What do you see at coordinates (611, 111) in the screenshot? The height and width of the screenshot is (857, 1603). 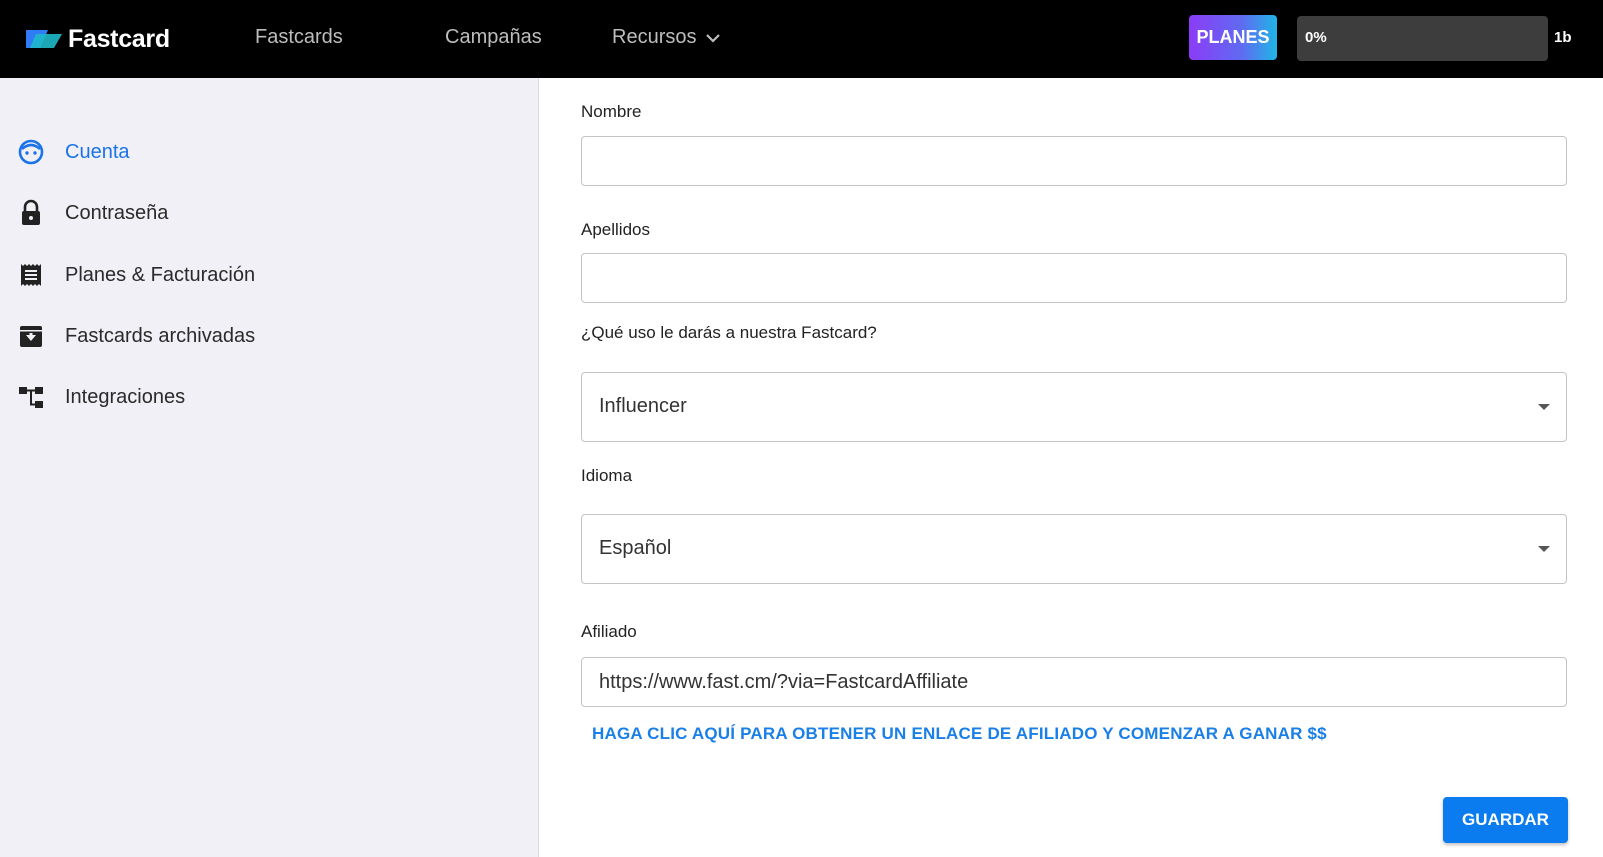 I see `nombre-label: Nombre` at bounding box center [611, 111].